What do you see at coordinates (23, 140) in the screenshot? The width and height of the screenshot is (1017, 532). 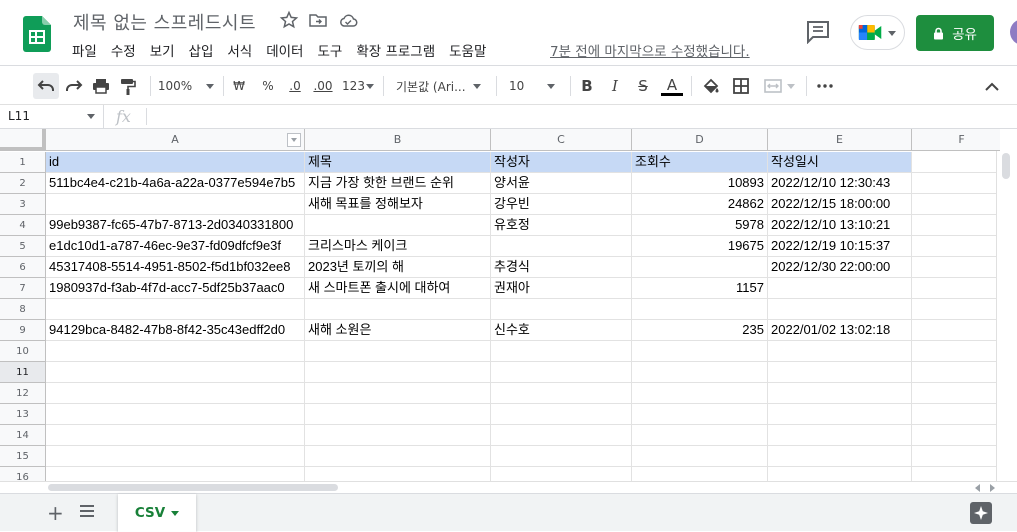 I see `select-all-corner` at bounding box center [23, 140].